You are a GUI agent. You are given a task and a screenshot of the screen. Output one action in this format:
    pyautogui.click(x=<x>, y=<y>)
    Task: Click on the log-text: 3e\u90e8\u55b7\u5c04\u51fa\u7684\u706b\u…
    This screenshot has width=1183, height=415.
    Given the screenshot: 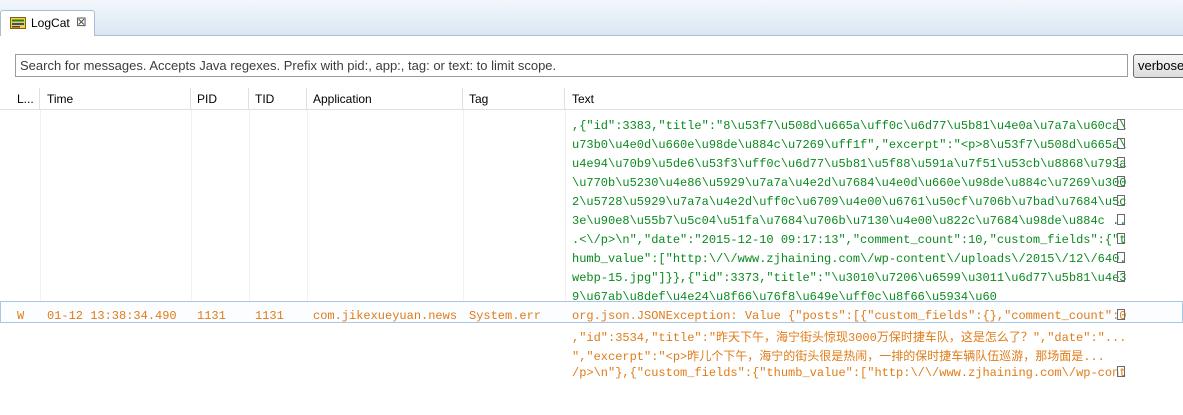 What is the action you would take?
    pyautogui.click(x=849, y=221)
    